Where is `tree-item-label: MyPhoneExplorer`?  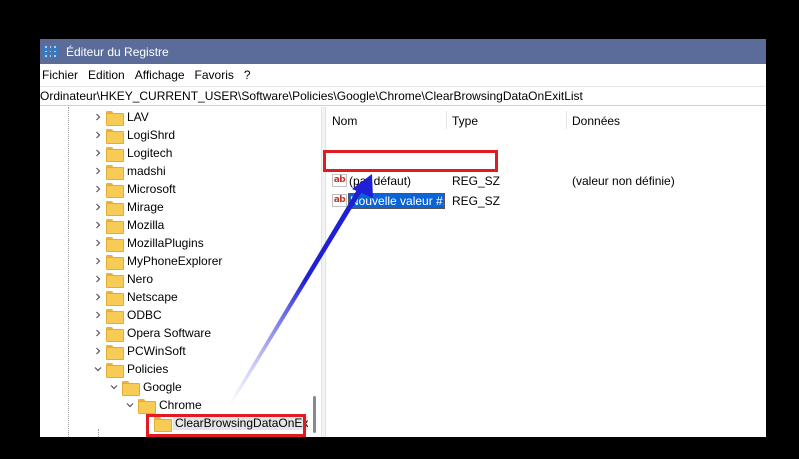 tree-item-label: MyPhoneExplorer is located at coordinates (175, 261).